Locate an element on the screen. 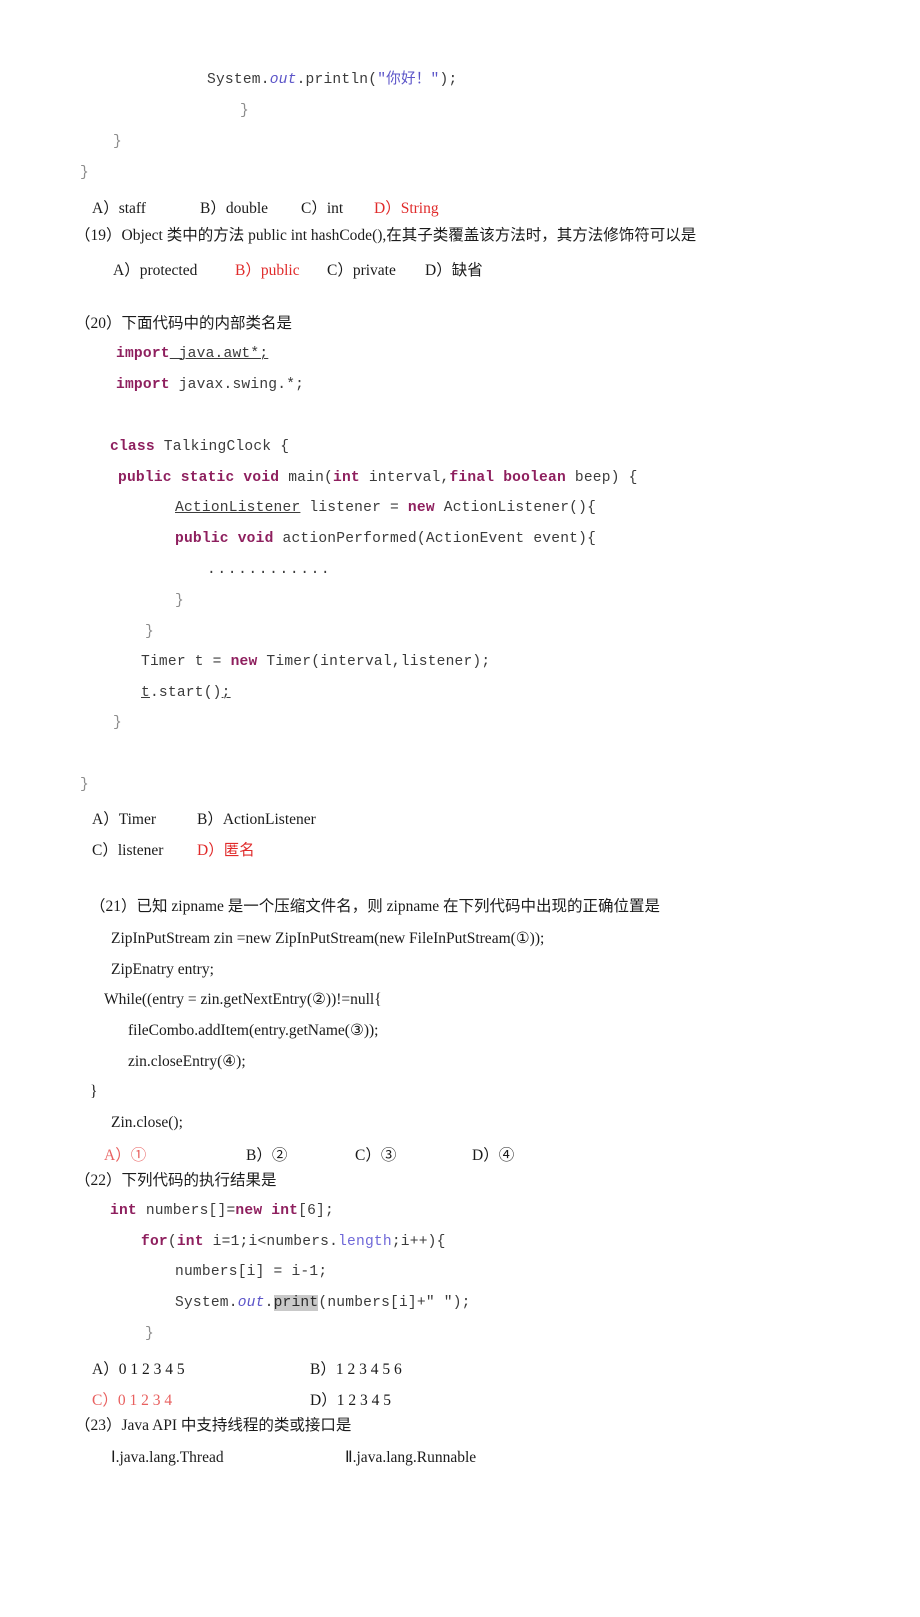 This screenshot has width=920, height=1617. code-line-brace-inner: } is located at coordinates (179, 601).